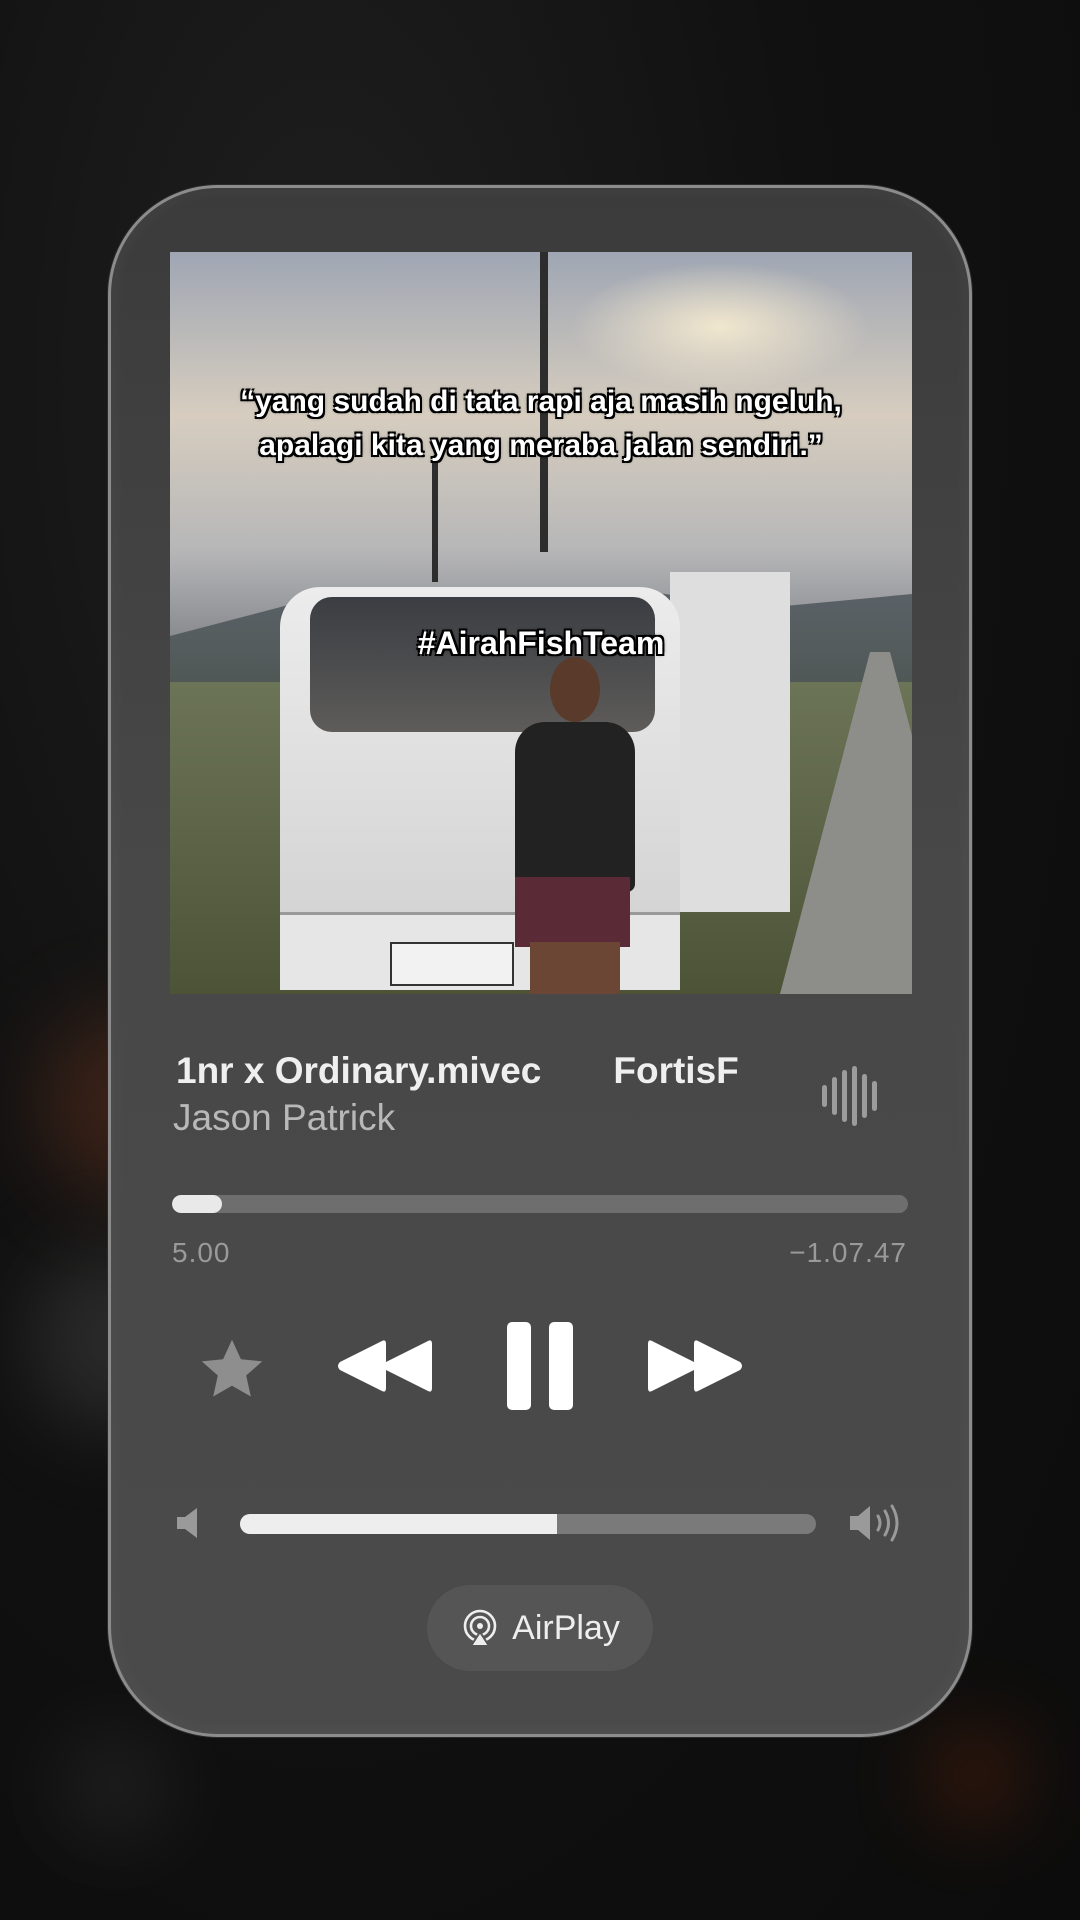 The height and width of the screenshot is (1920, 1080). I want to click on artwork-license-plate, so click(452, 964).